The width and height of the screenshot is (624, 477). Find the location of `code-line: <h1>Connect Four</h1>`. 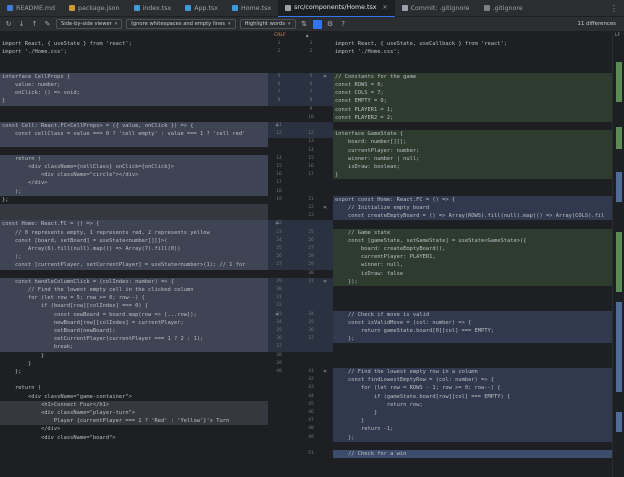

code-line: <h1>Connect Four</h1> is located at coordinates (134, 404).